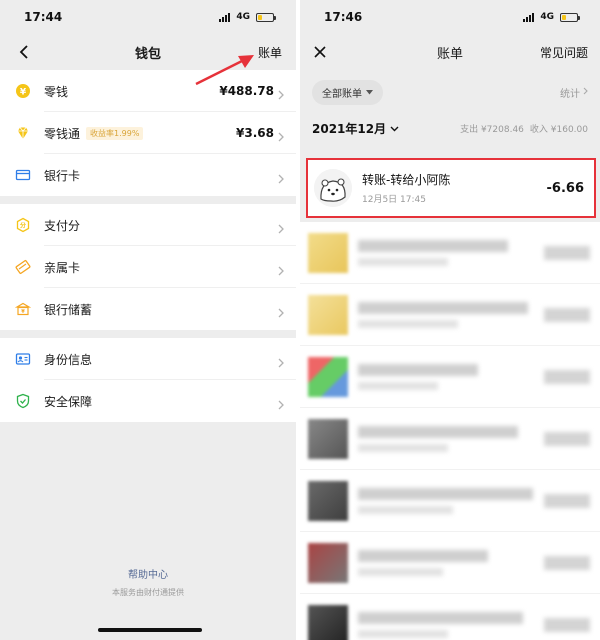 This screenshot has height=640, width=600. I want to click on month-totals: 支出 ¥7208.46 收入 ¥160.00, so click(524, 128).